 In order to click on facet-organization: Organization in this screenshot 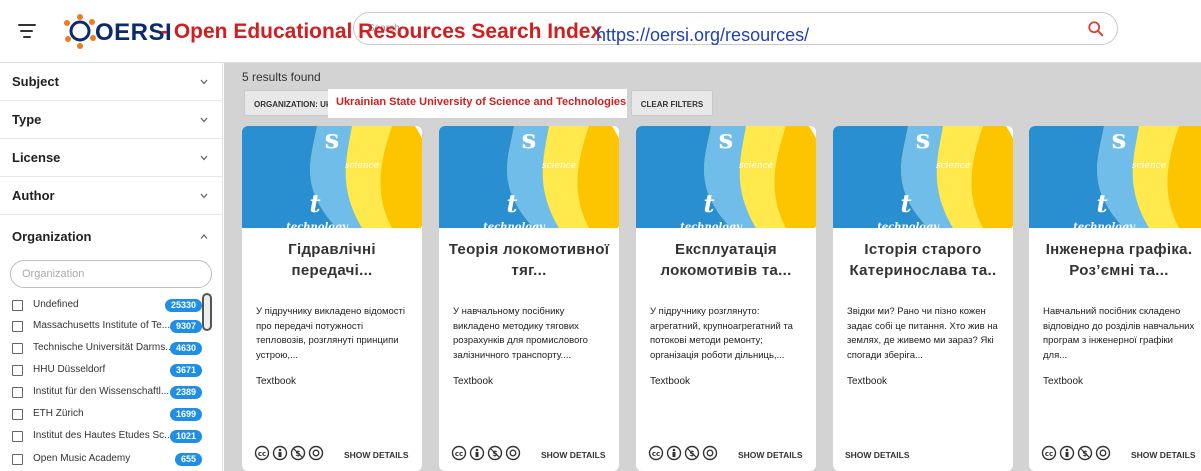, I will do `click(111, 237)`.